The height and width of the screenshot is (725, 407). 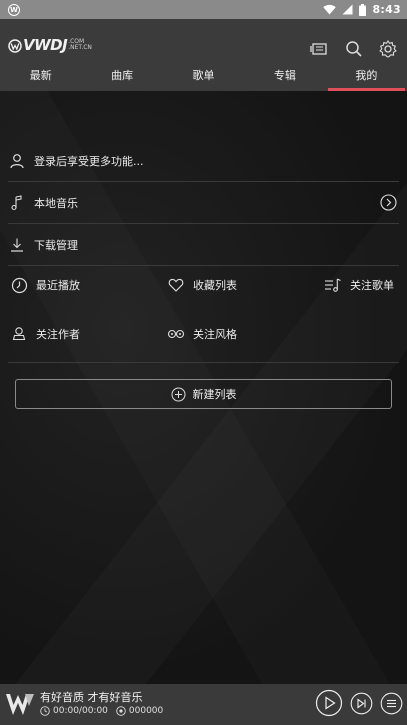 What do you see at coordinates (215, 285) in the screenshot?
I see `favorites-label: 收藏列表` at bounding box center [215, 285].